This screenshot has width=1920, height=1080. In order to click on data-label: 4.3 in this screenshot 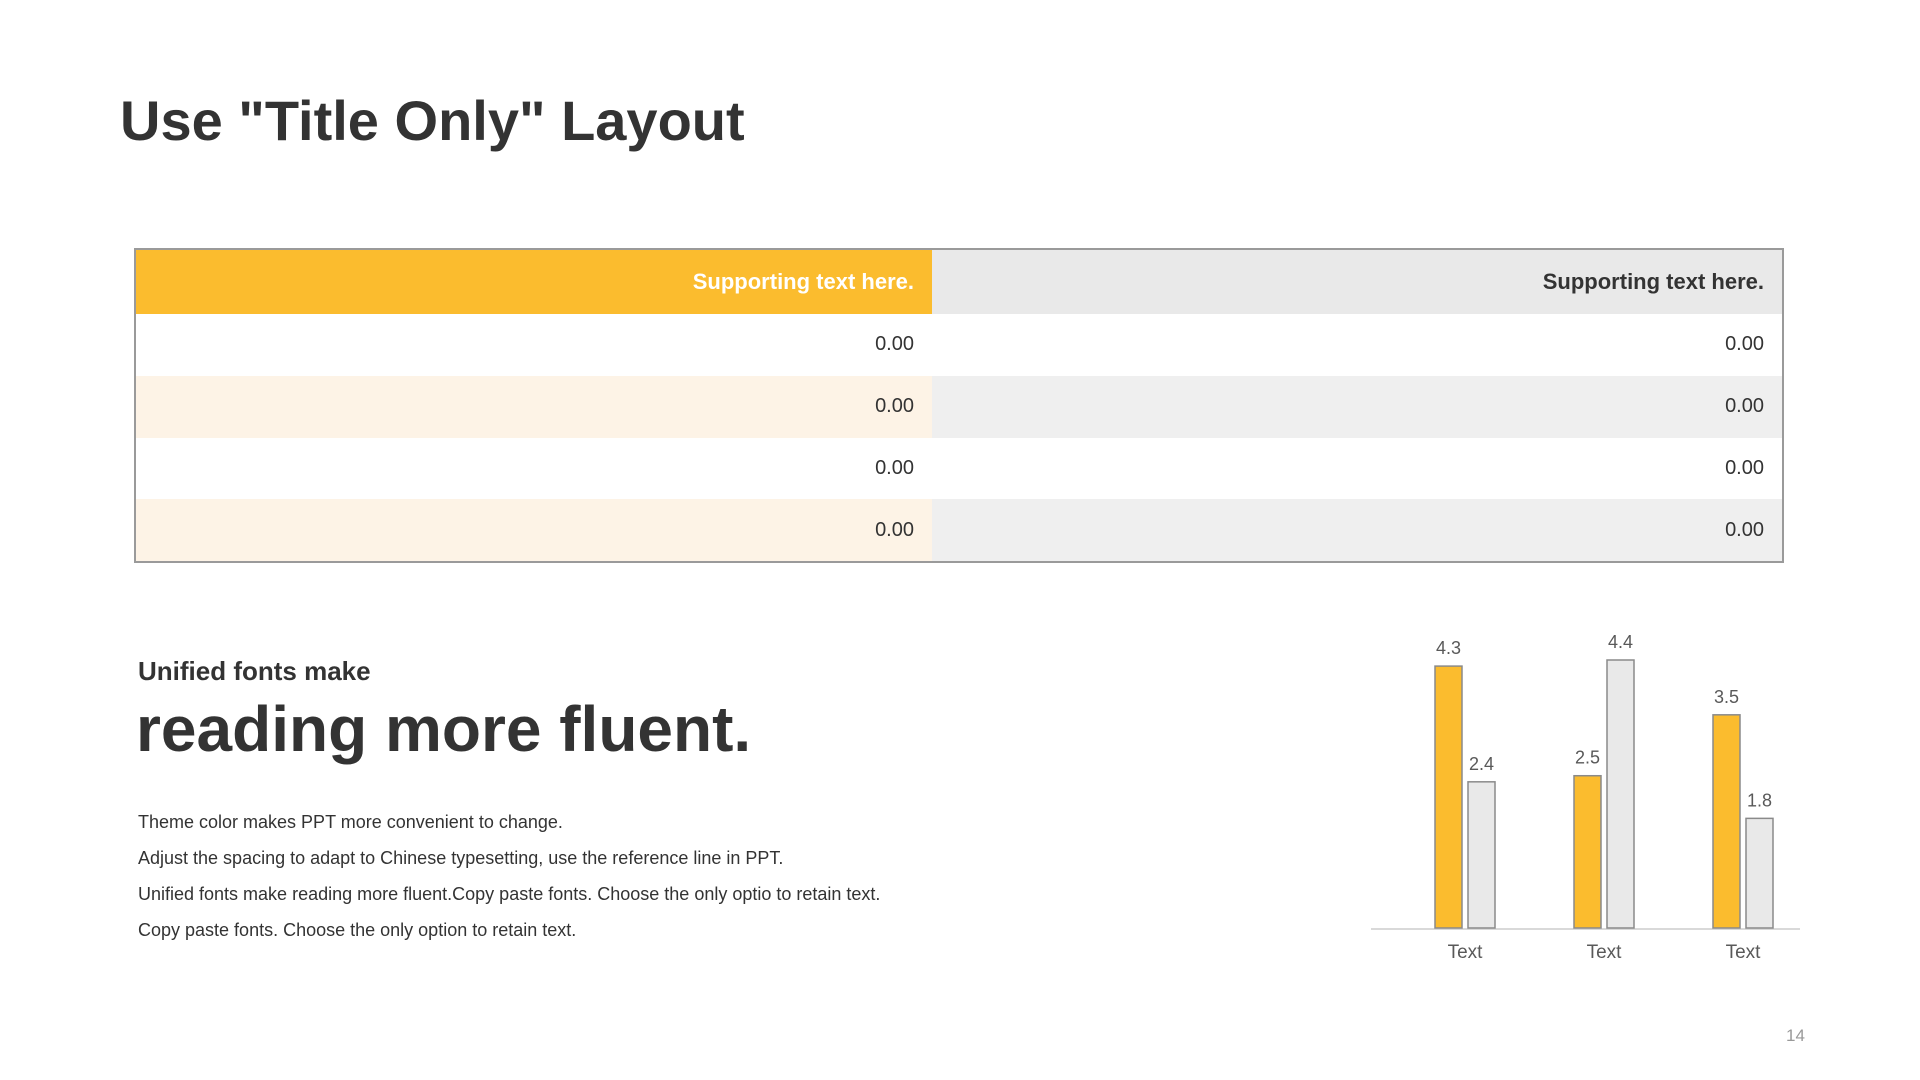, I will do `click(1448, 648)`.